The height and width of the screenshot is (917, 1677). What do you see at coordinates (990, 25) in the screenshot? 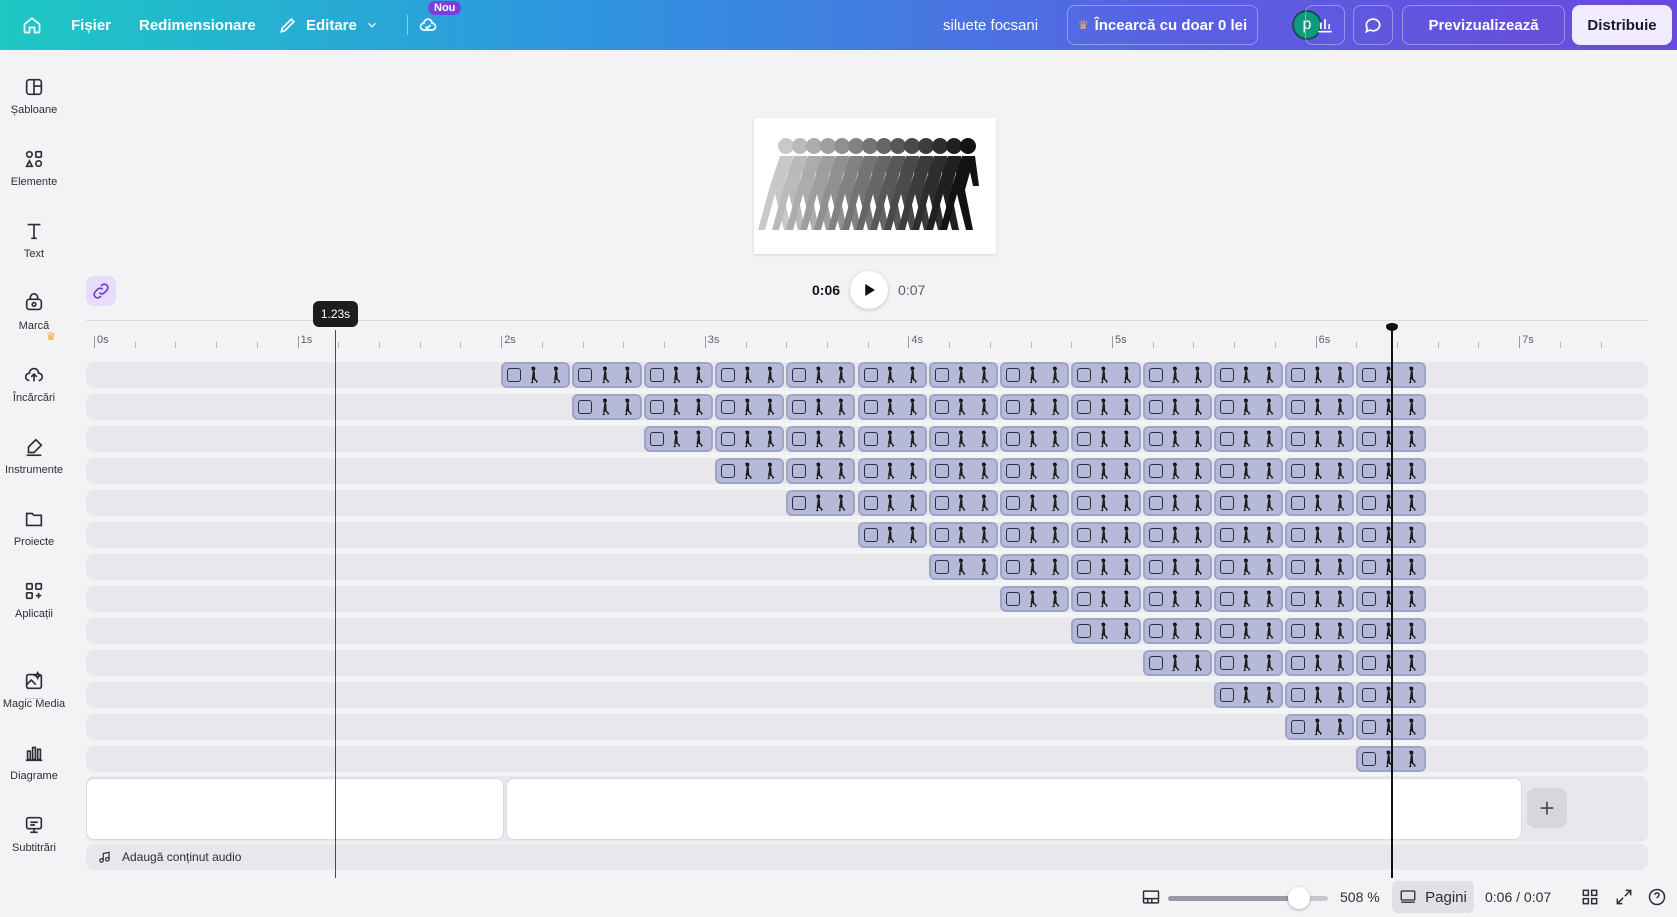
I see `project-name: siluete focsani` at bounding box center [990, 25].